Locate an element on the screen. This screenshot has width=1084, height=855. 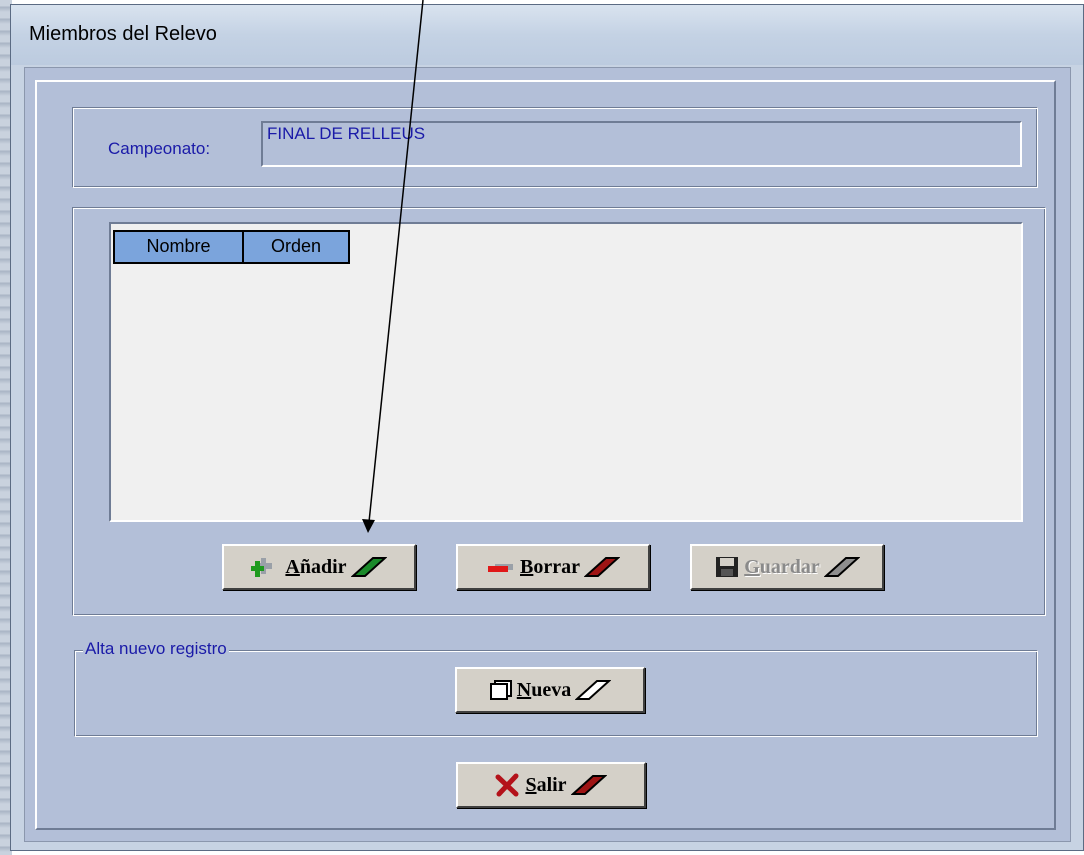
title-bar: Miembros del Relevo is located at coordinates (547, 35).